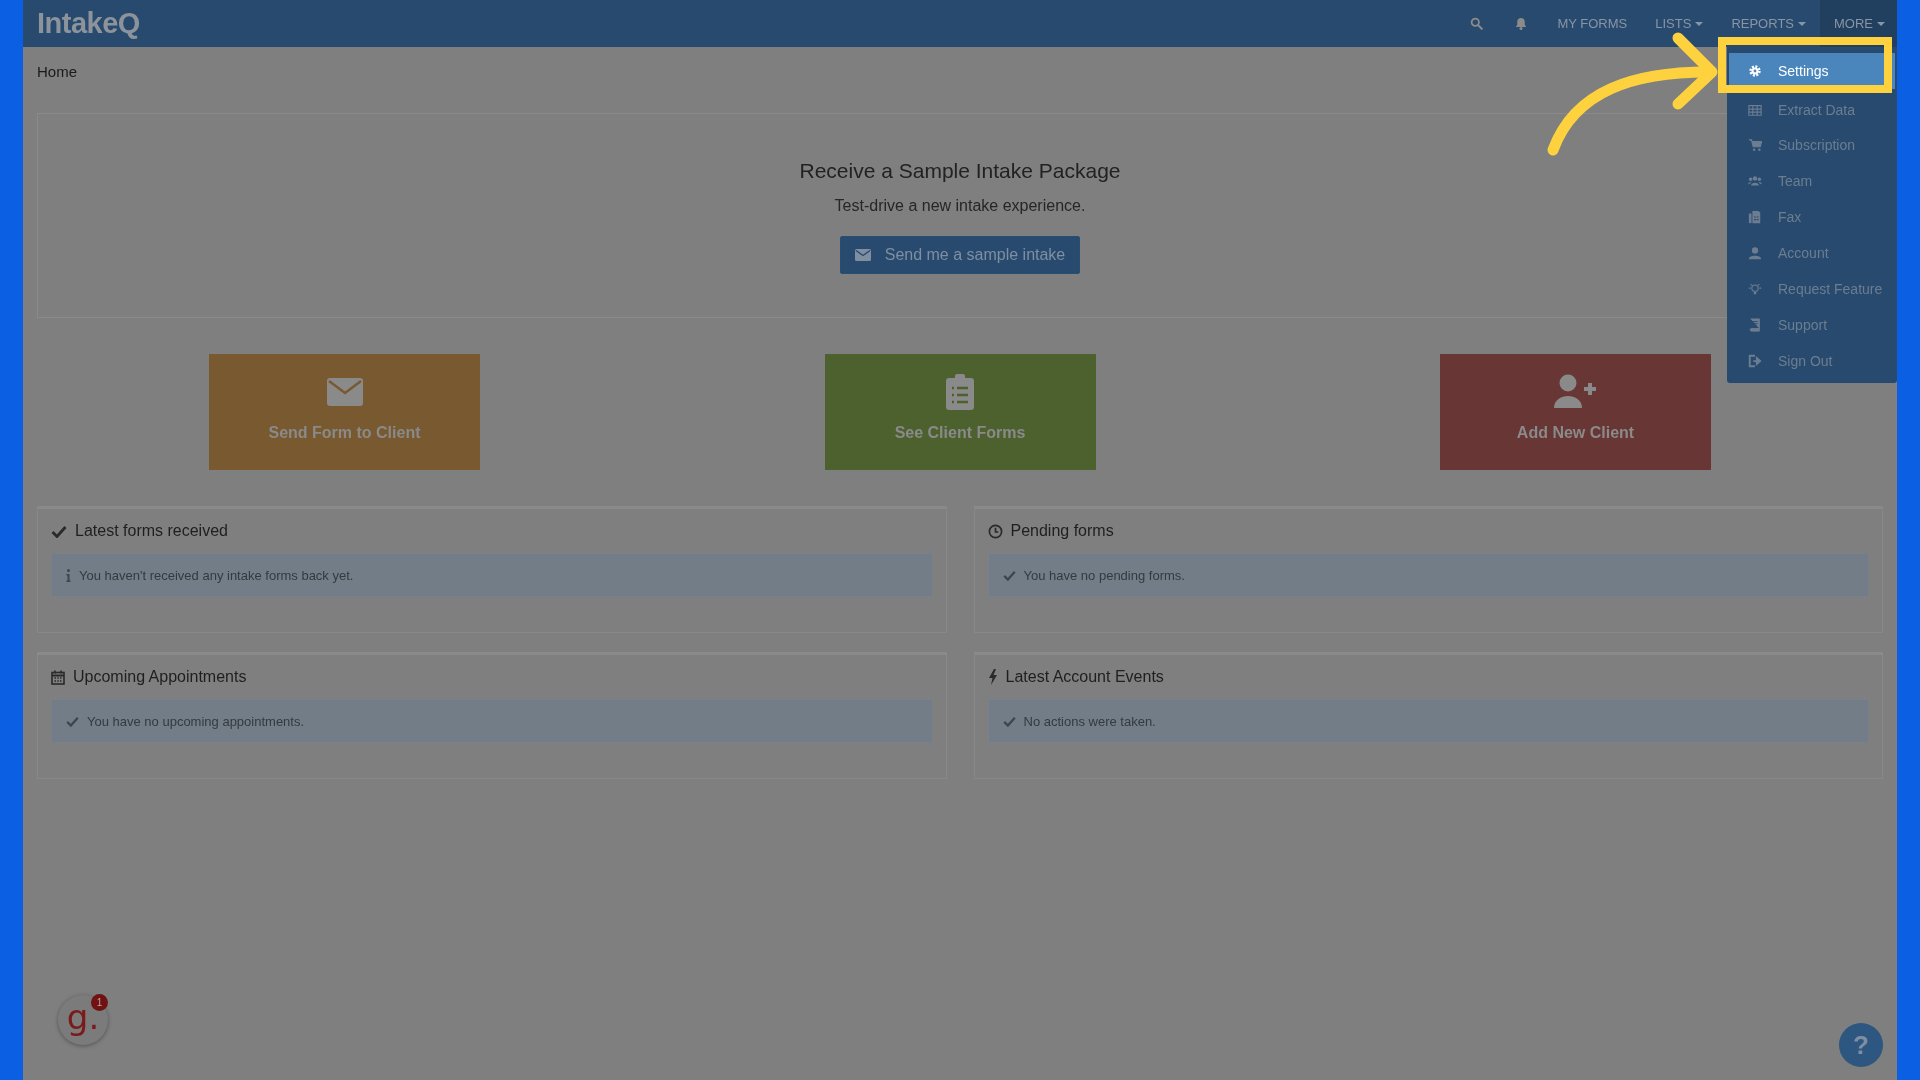 The width and height of the screenshot is (1920, 1080). I want to click on breadcrumb: Home, so click(57, 71).